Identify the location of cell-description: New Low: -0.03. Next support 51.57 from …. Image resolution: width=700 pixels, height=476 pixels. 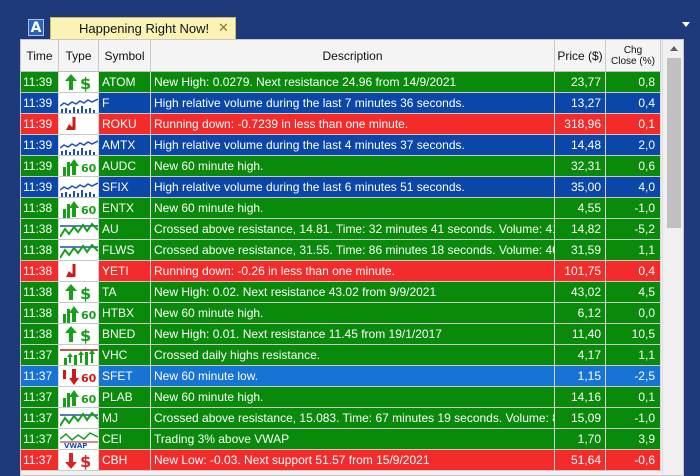
(353, 460).